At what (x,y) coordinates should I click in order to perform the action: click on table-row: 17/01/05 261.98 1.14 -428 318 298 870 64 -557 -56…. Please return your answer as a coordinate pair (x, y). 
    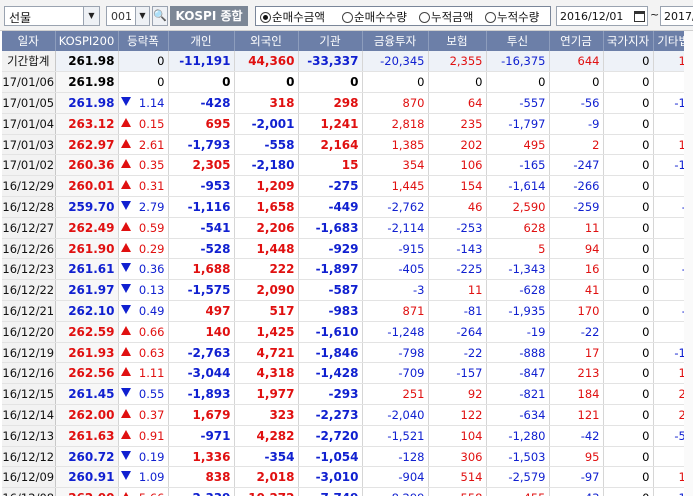
    Looking at the image, I should click on (347, 103).